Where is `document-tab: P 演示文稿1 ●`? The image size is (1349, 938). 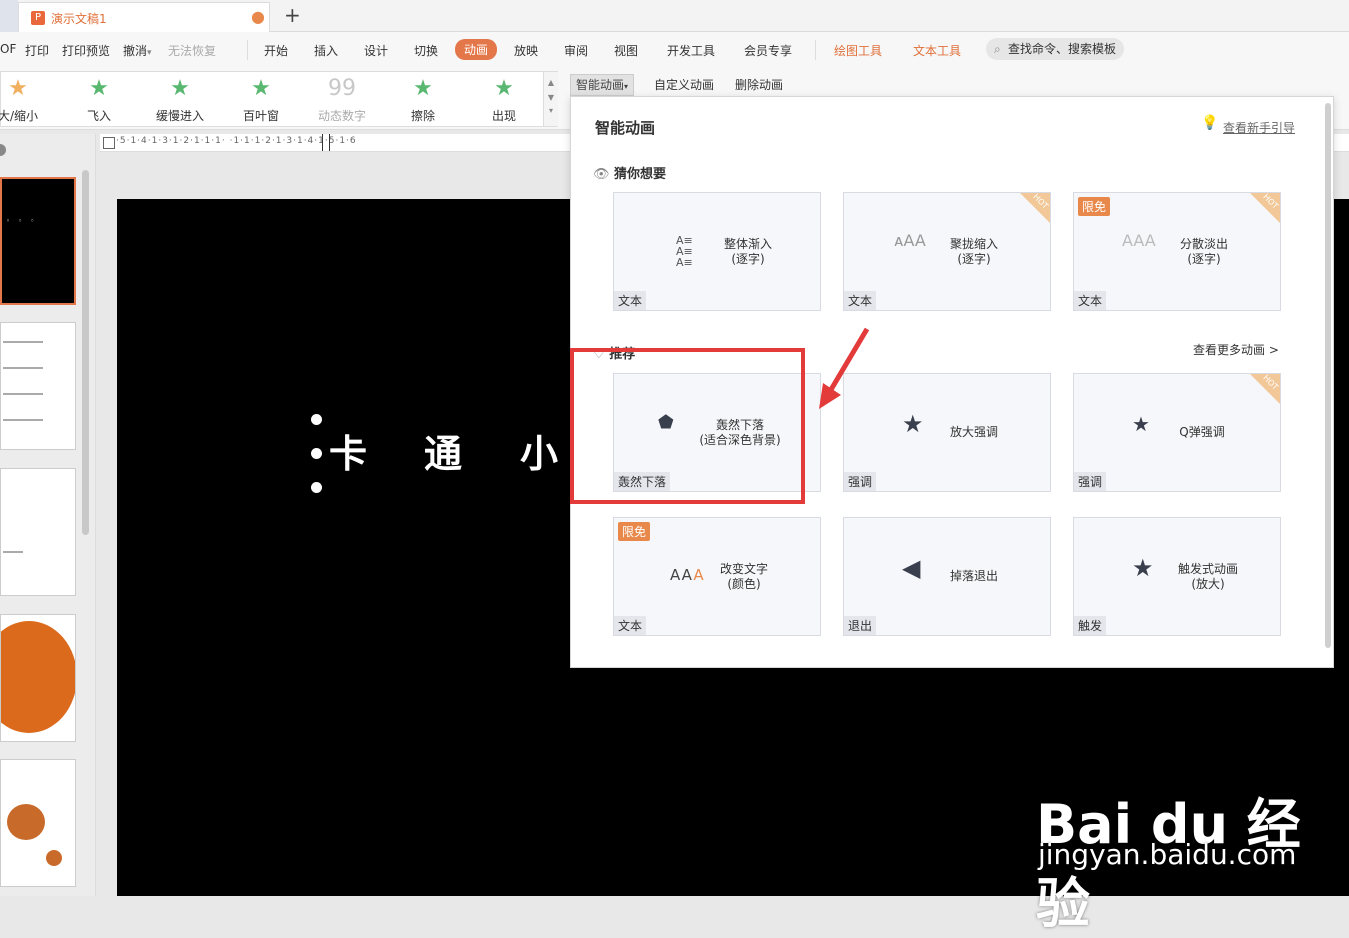 document-tab: P 演示文稿1 ● is located at coordinates (144, 17).